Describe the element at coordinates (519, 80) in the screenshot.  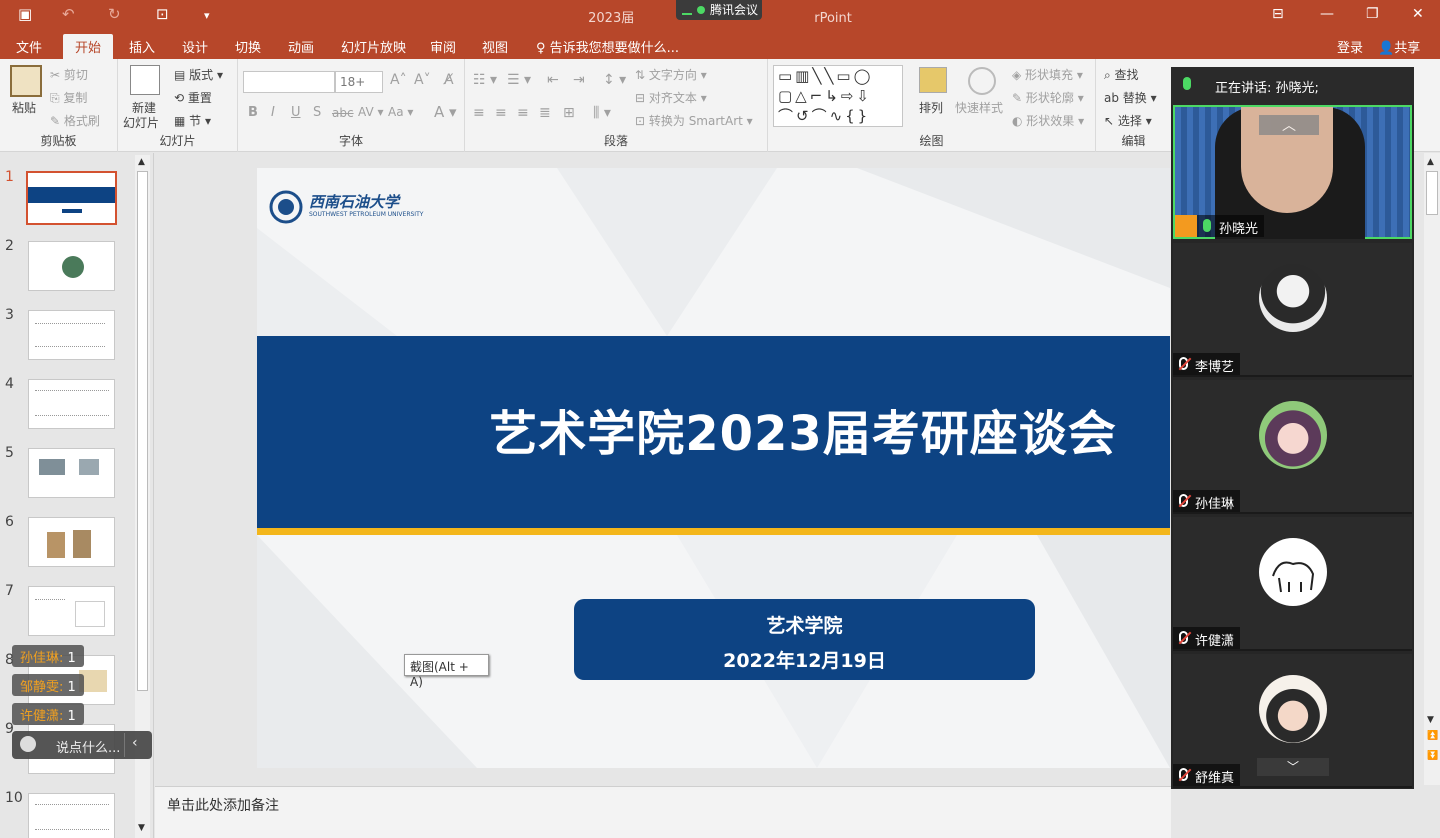
I see `numbering-icon: ☰ ▾` at that location.